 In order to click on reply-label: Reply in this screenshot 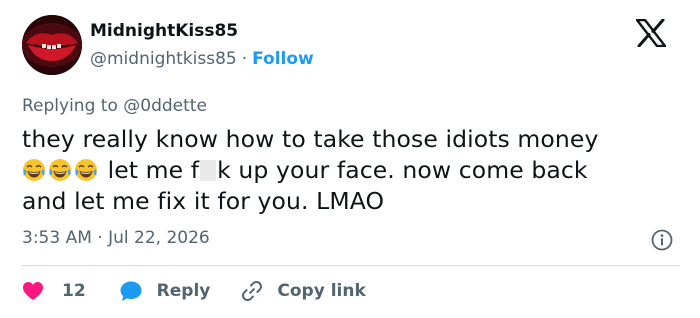, I will do `click(183, 291)`.